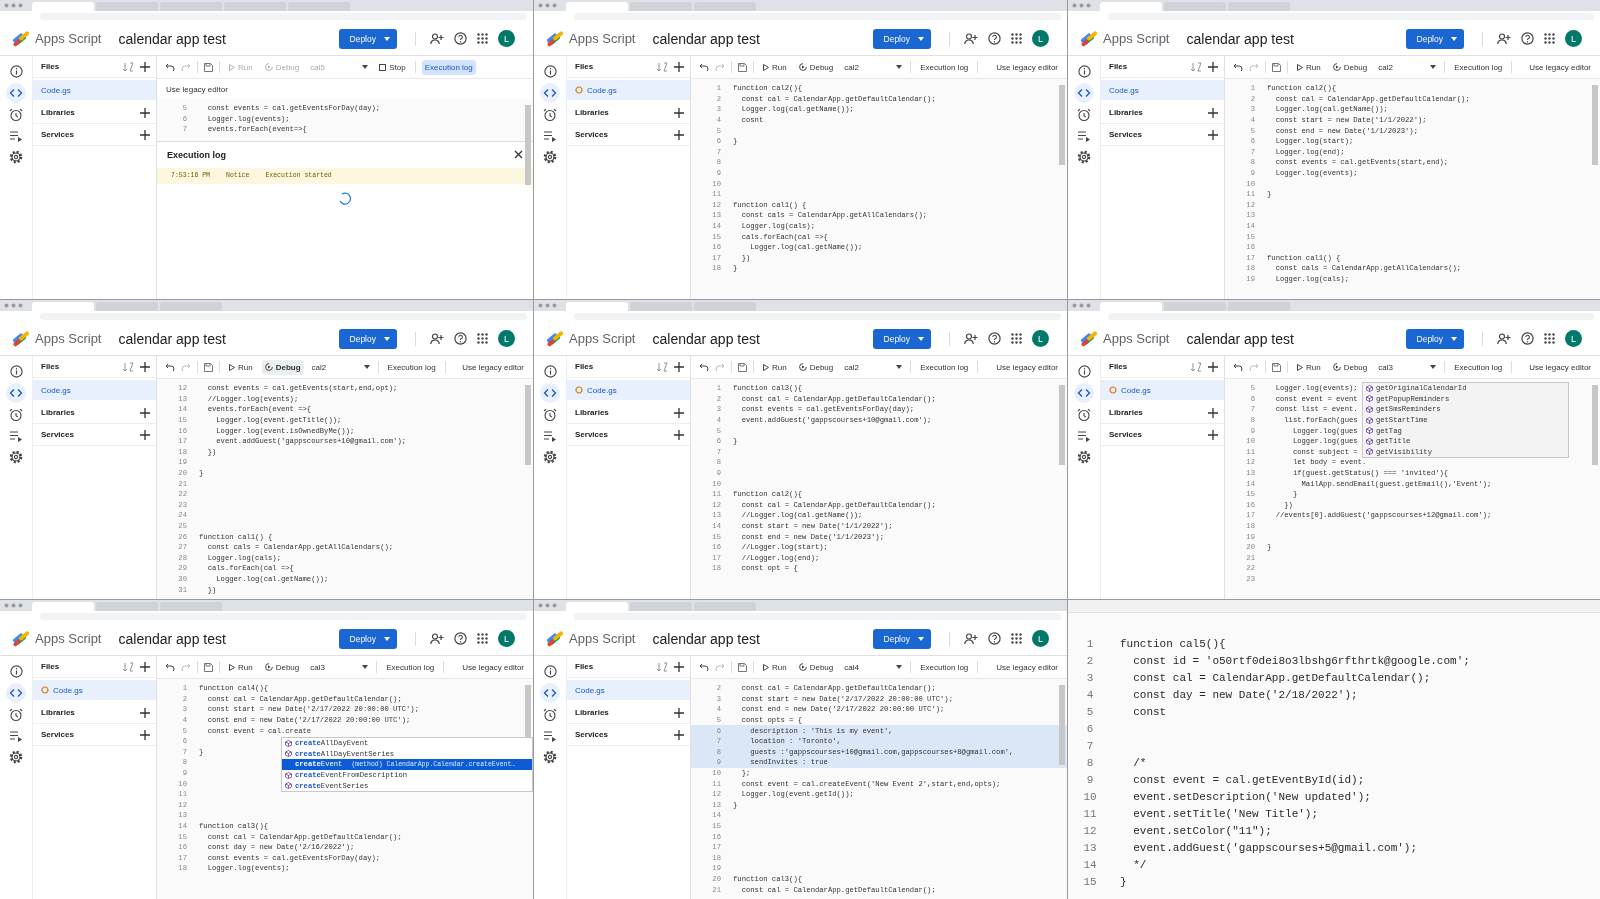 The width and height of the screenshot is (1600, 899). I want to click on sort-icon, so click(128, 66).